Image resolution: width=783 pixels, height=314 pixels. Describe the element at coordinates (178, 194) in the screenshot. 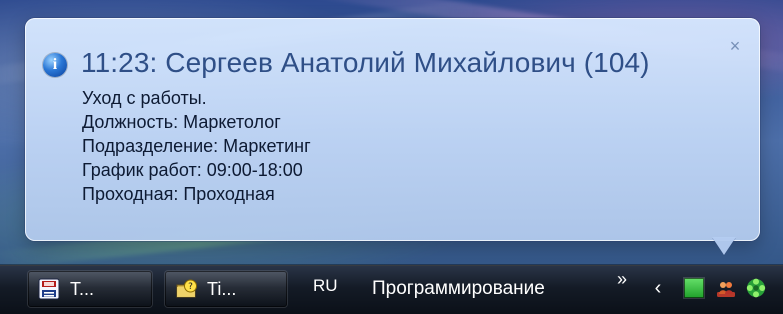

I see `detail-line: Проходная` at that location.